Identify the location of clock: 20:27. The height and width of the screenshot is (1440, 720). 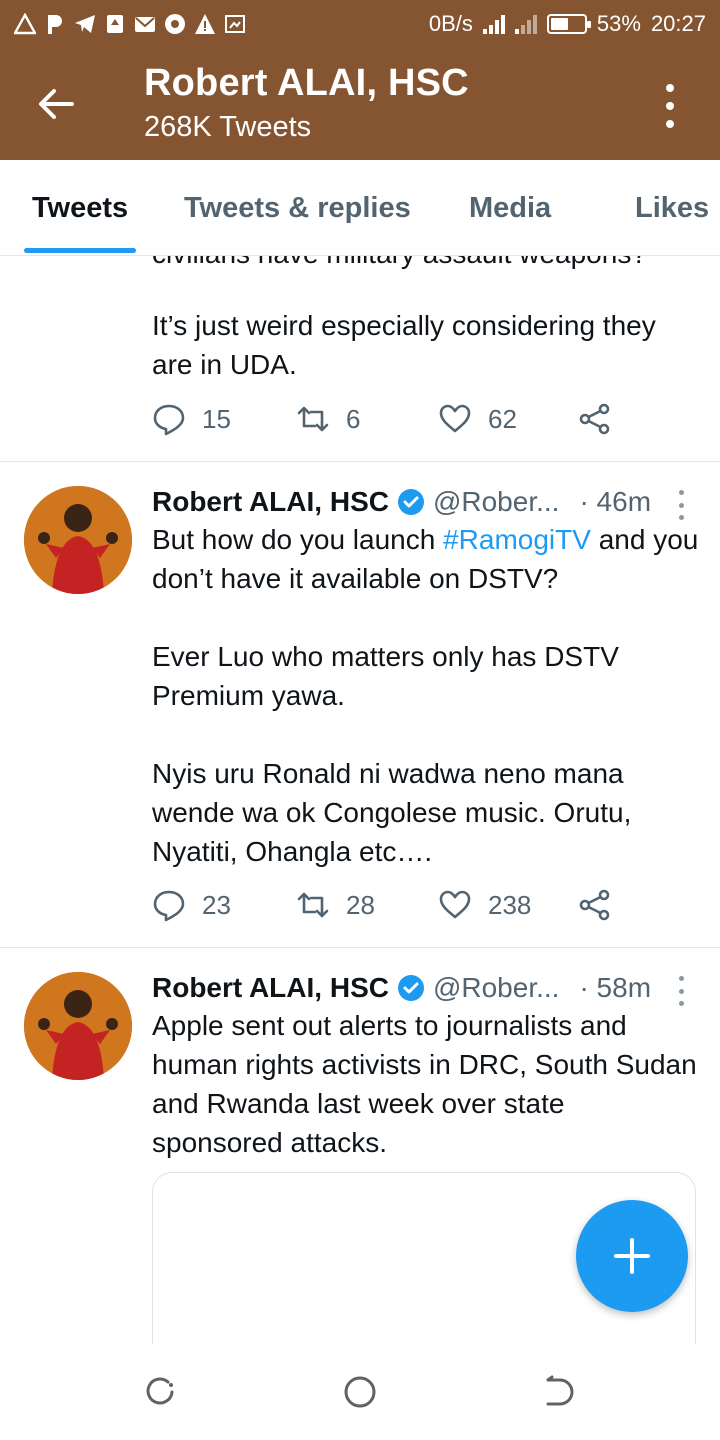
(678, 23).